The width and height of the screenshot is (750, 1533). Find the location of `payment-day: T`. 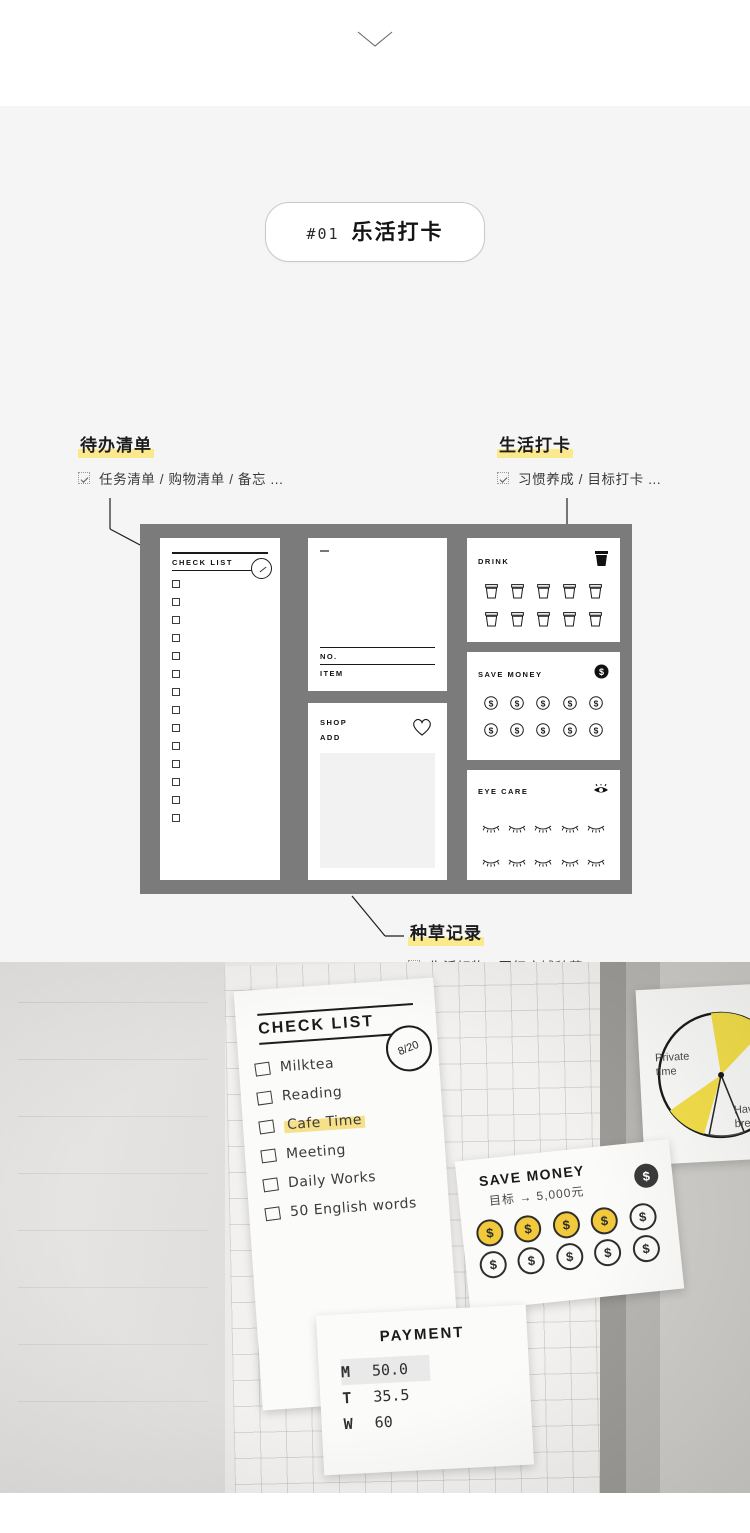

payment-day: T is located at coordinates (346, 1398).